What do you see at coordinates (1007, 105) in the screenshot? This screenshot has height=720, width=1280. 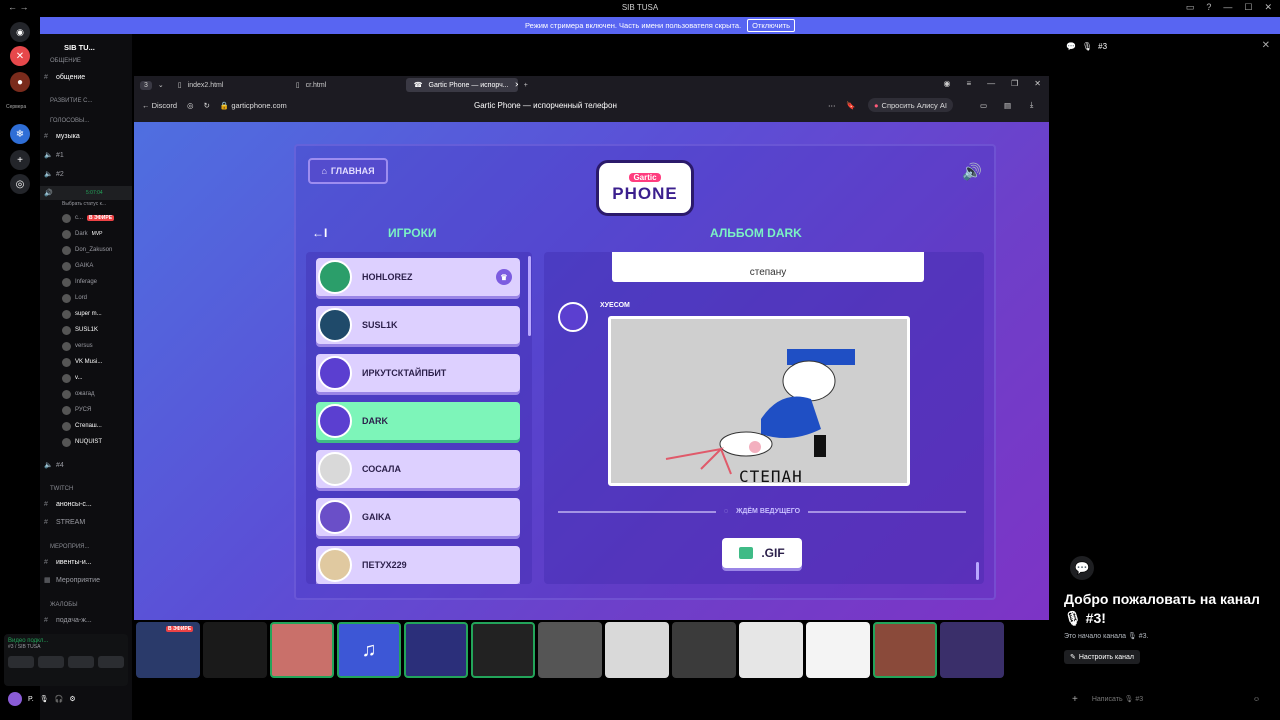 I see `reading-icon: ▤` at bounding box center [1007, 105].